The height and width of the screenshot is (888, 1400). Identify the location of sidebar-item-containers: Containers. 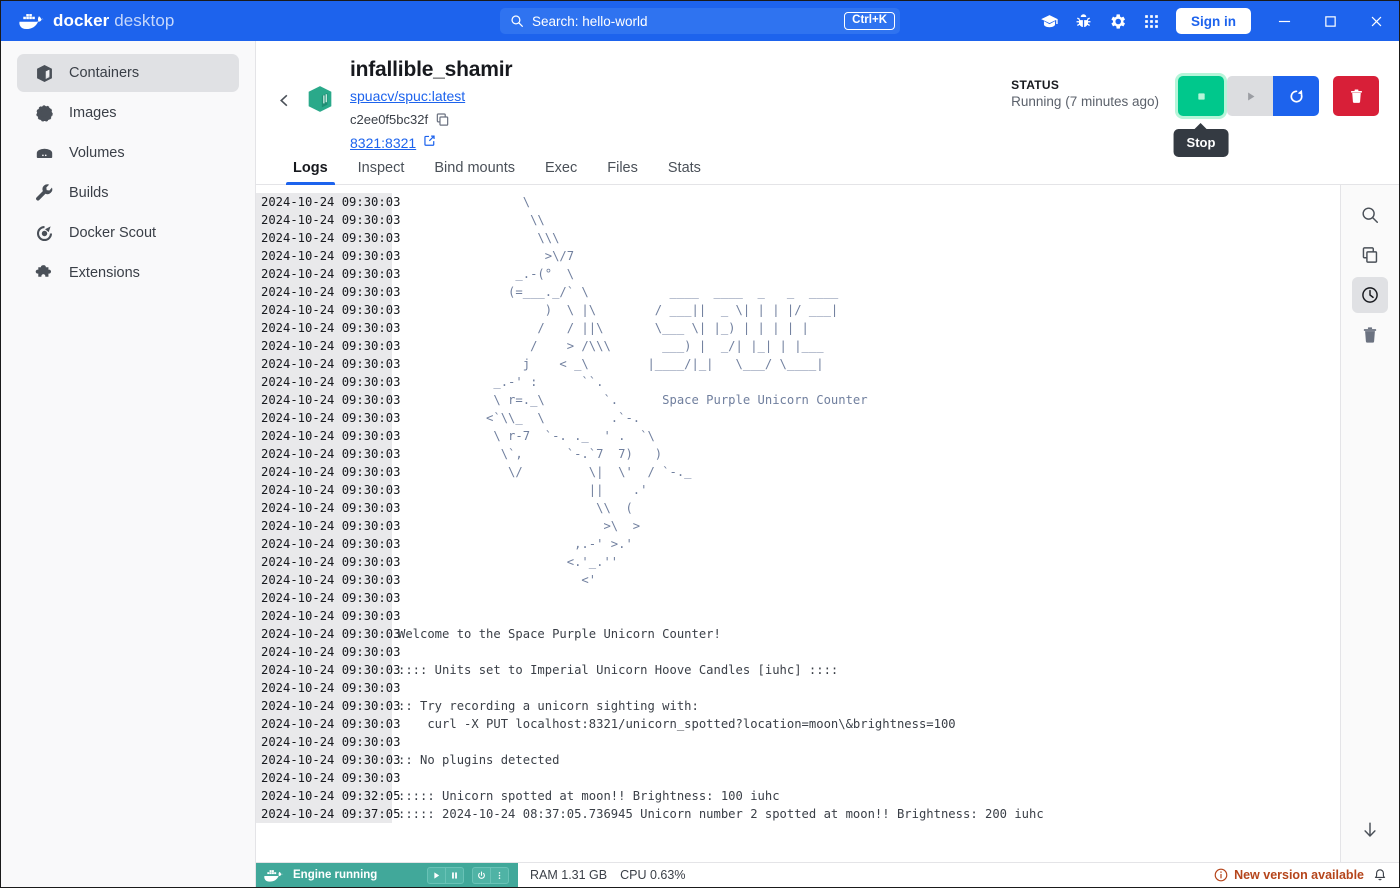
(128, 73).